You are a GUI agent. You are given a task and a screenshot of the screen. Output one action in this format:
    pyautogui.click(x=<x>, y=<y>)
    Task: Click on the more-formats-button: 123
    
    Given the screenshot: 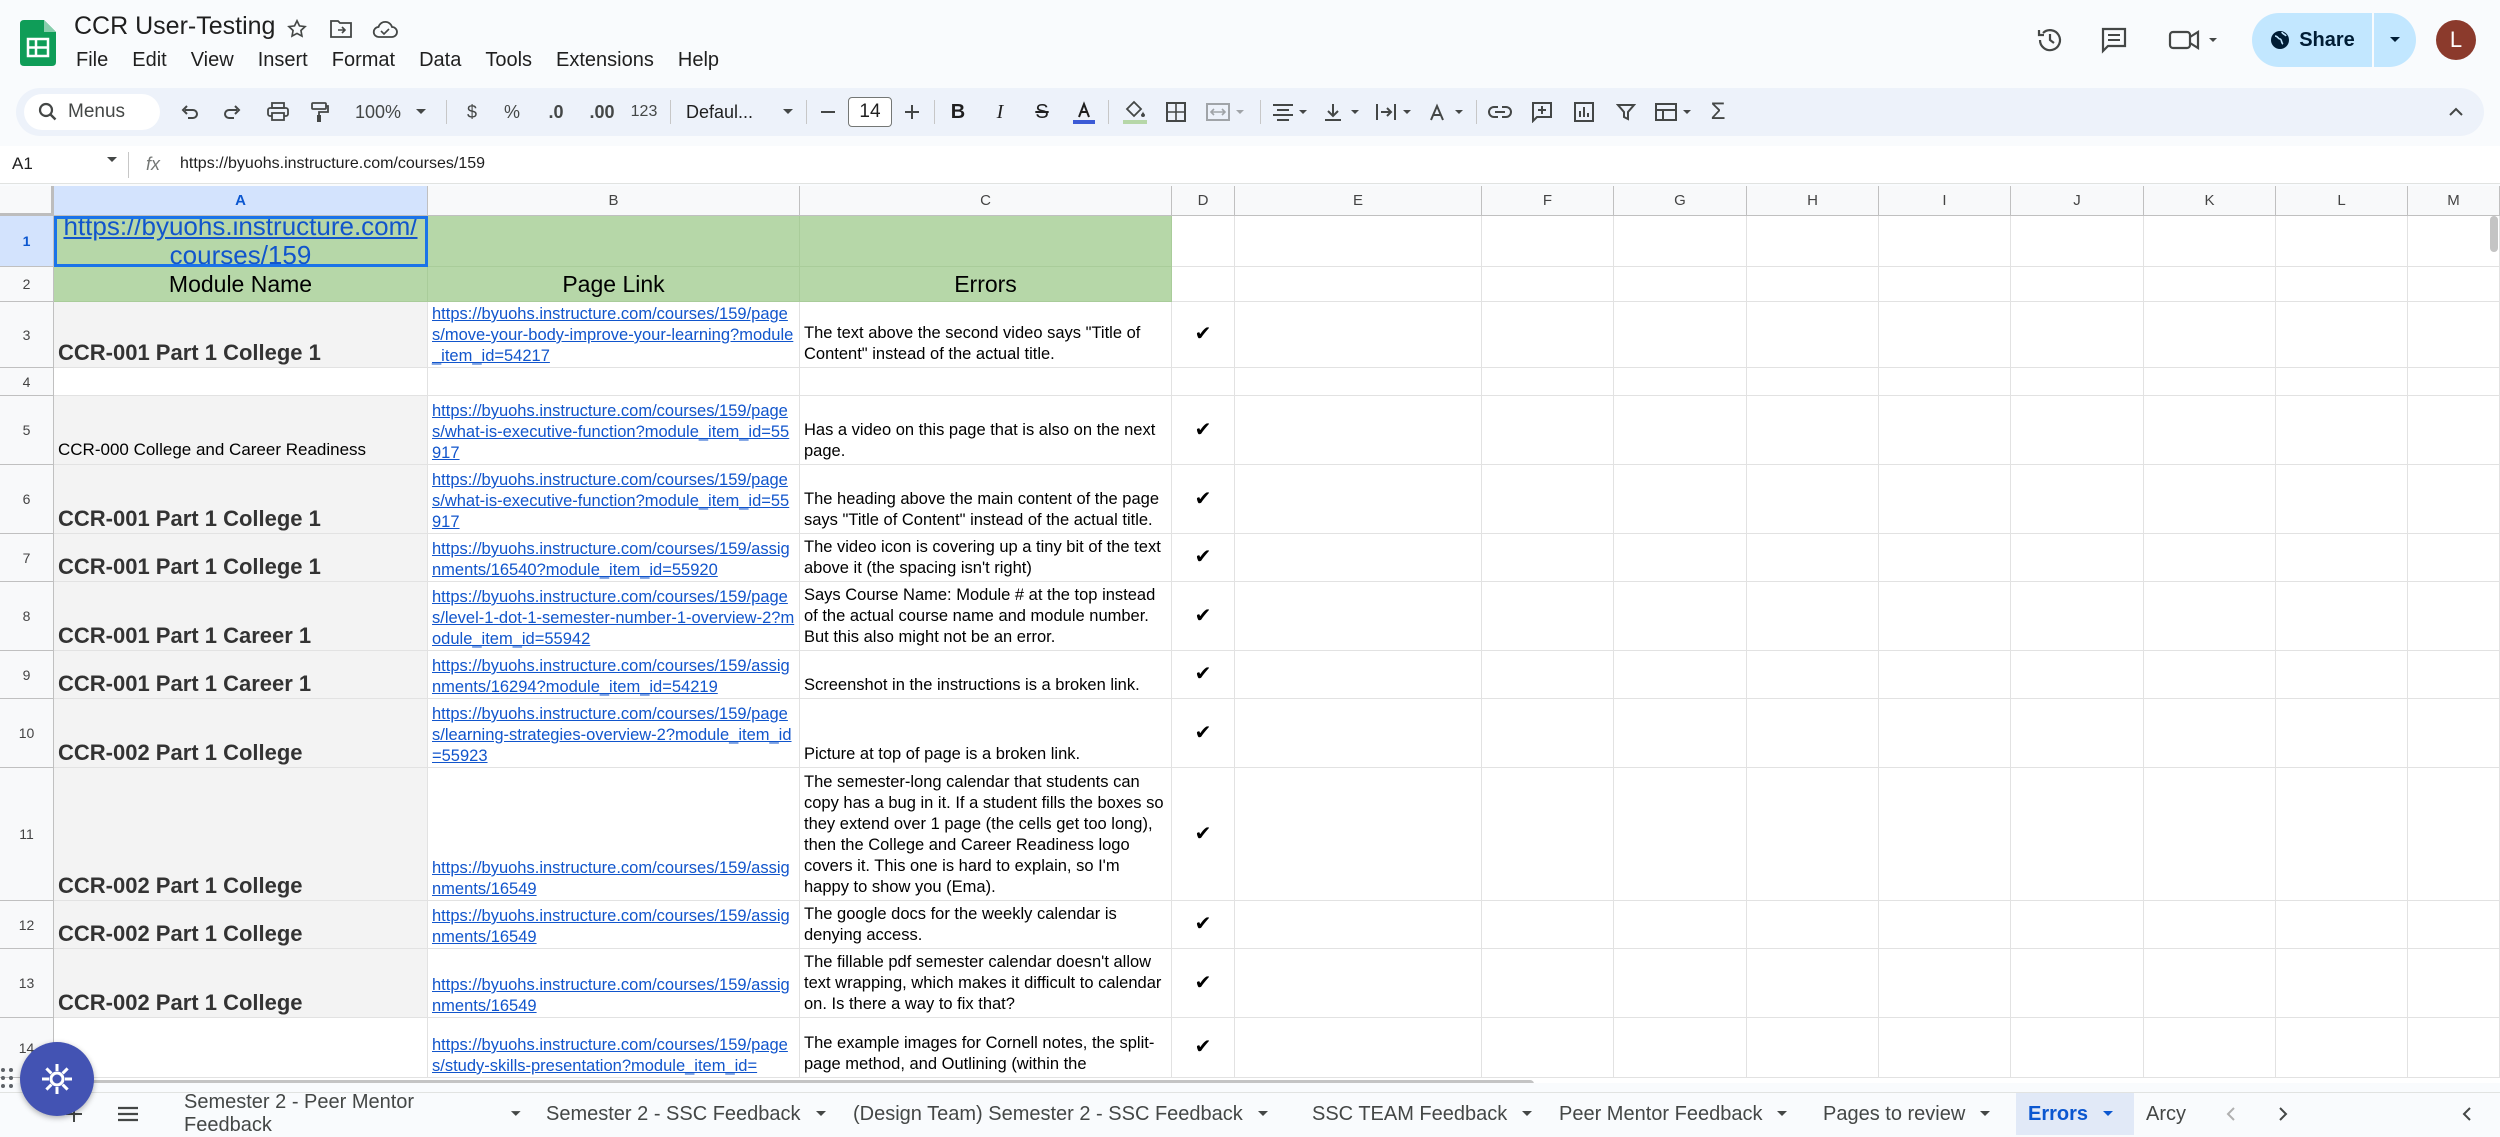 What is the action you would take?
    pyautogui.click(x=644, y=112)
    